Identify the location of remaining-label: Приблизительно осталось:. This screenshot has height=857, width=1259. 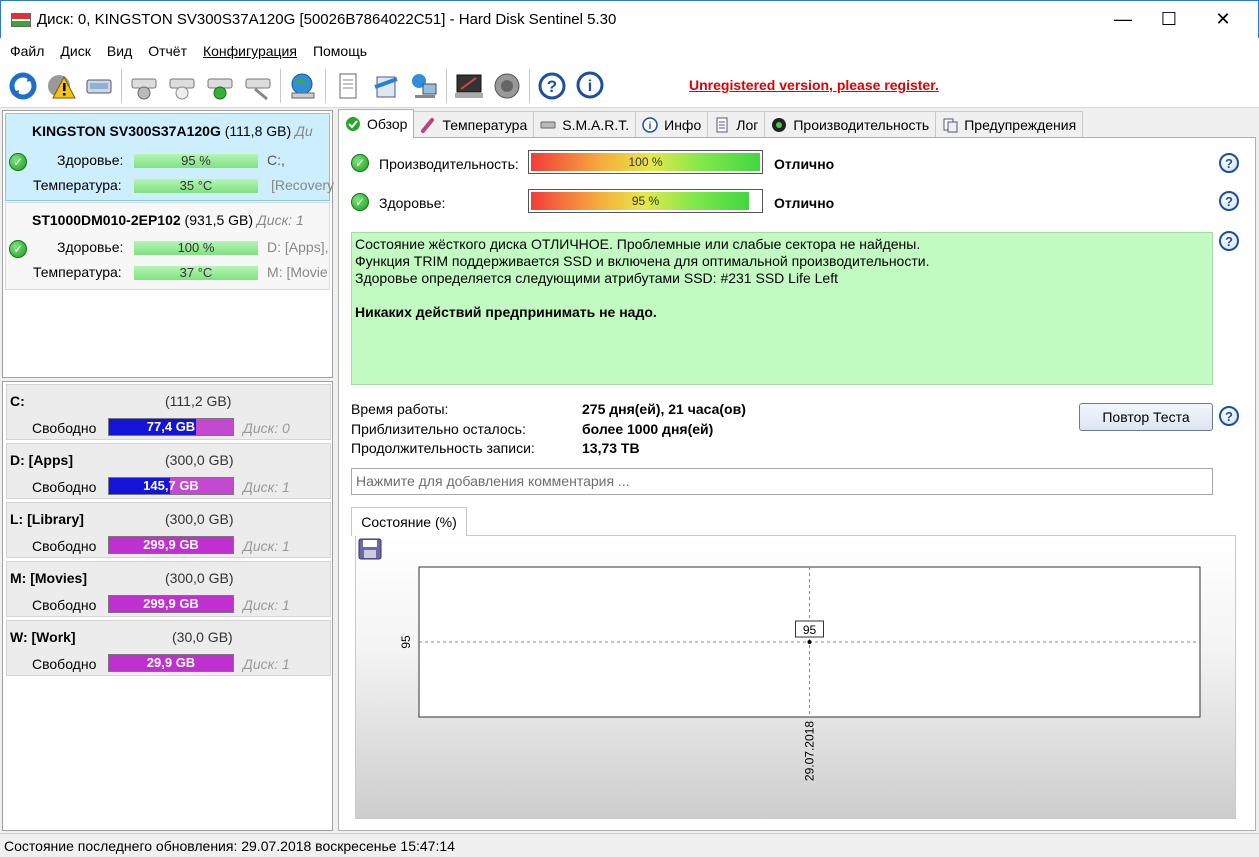
(438, 429).